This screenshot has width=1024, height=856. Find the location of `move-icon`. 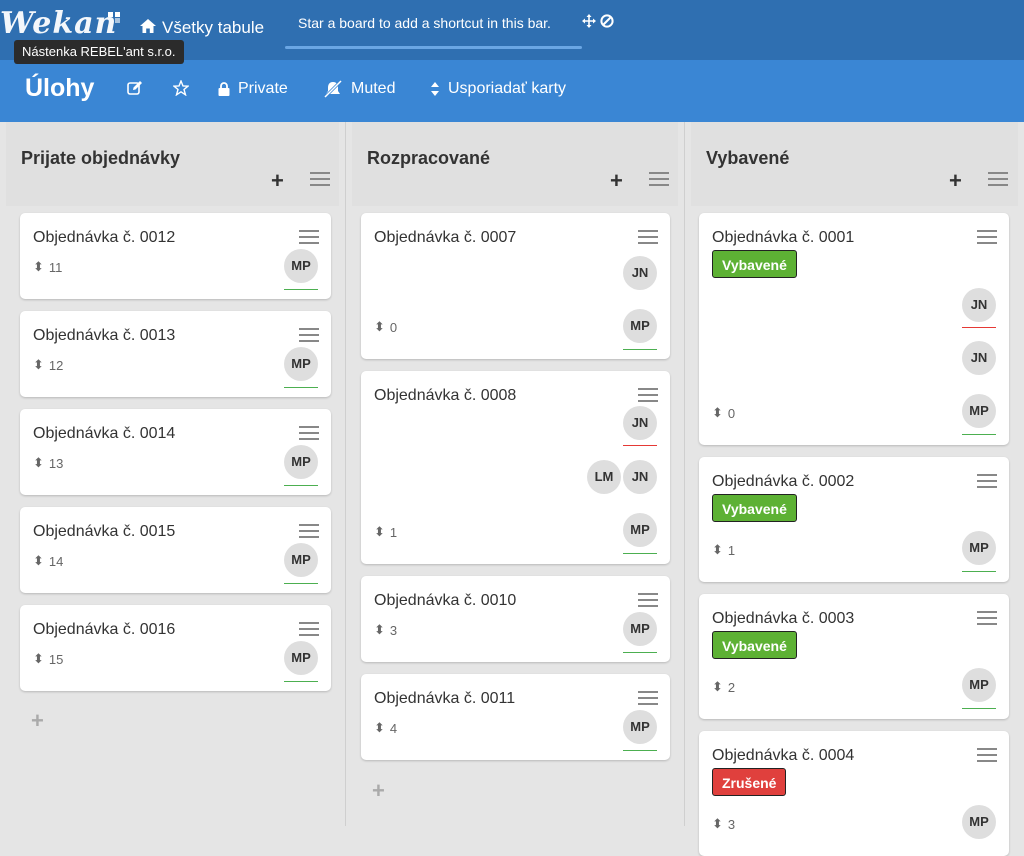

move-icon is located at coordinates (589, 22).